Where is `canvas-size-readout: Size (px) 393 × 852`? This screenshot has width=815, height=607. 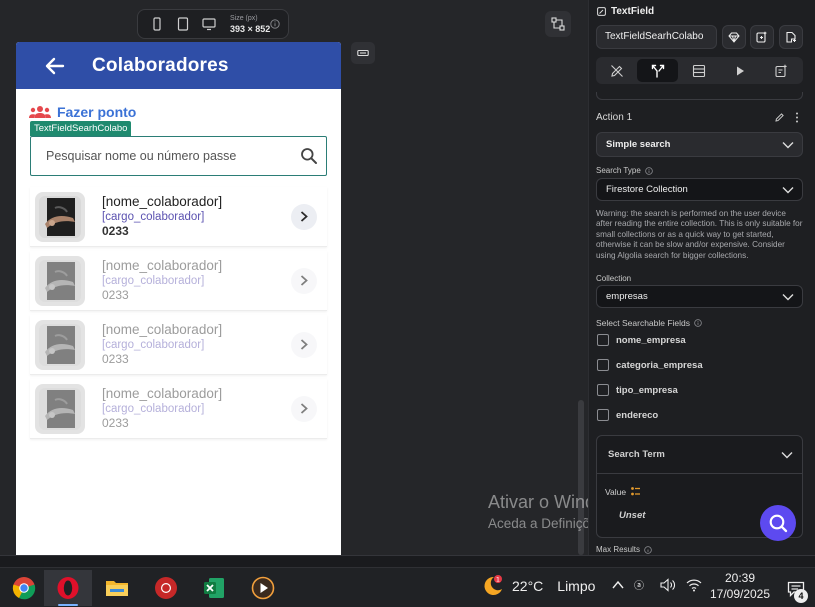
canvas-size-readout: Size (px) 393 × 852 is located at coordinates (250, 24).